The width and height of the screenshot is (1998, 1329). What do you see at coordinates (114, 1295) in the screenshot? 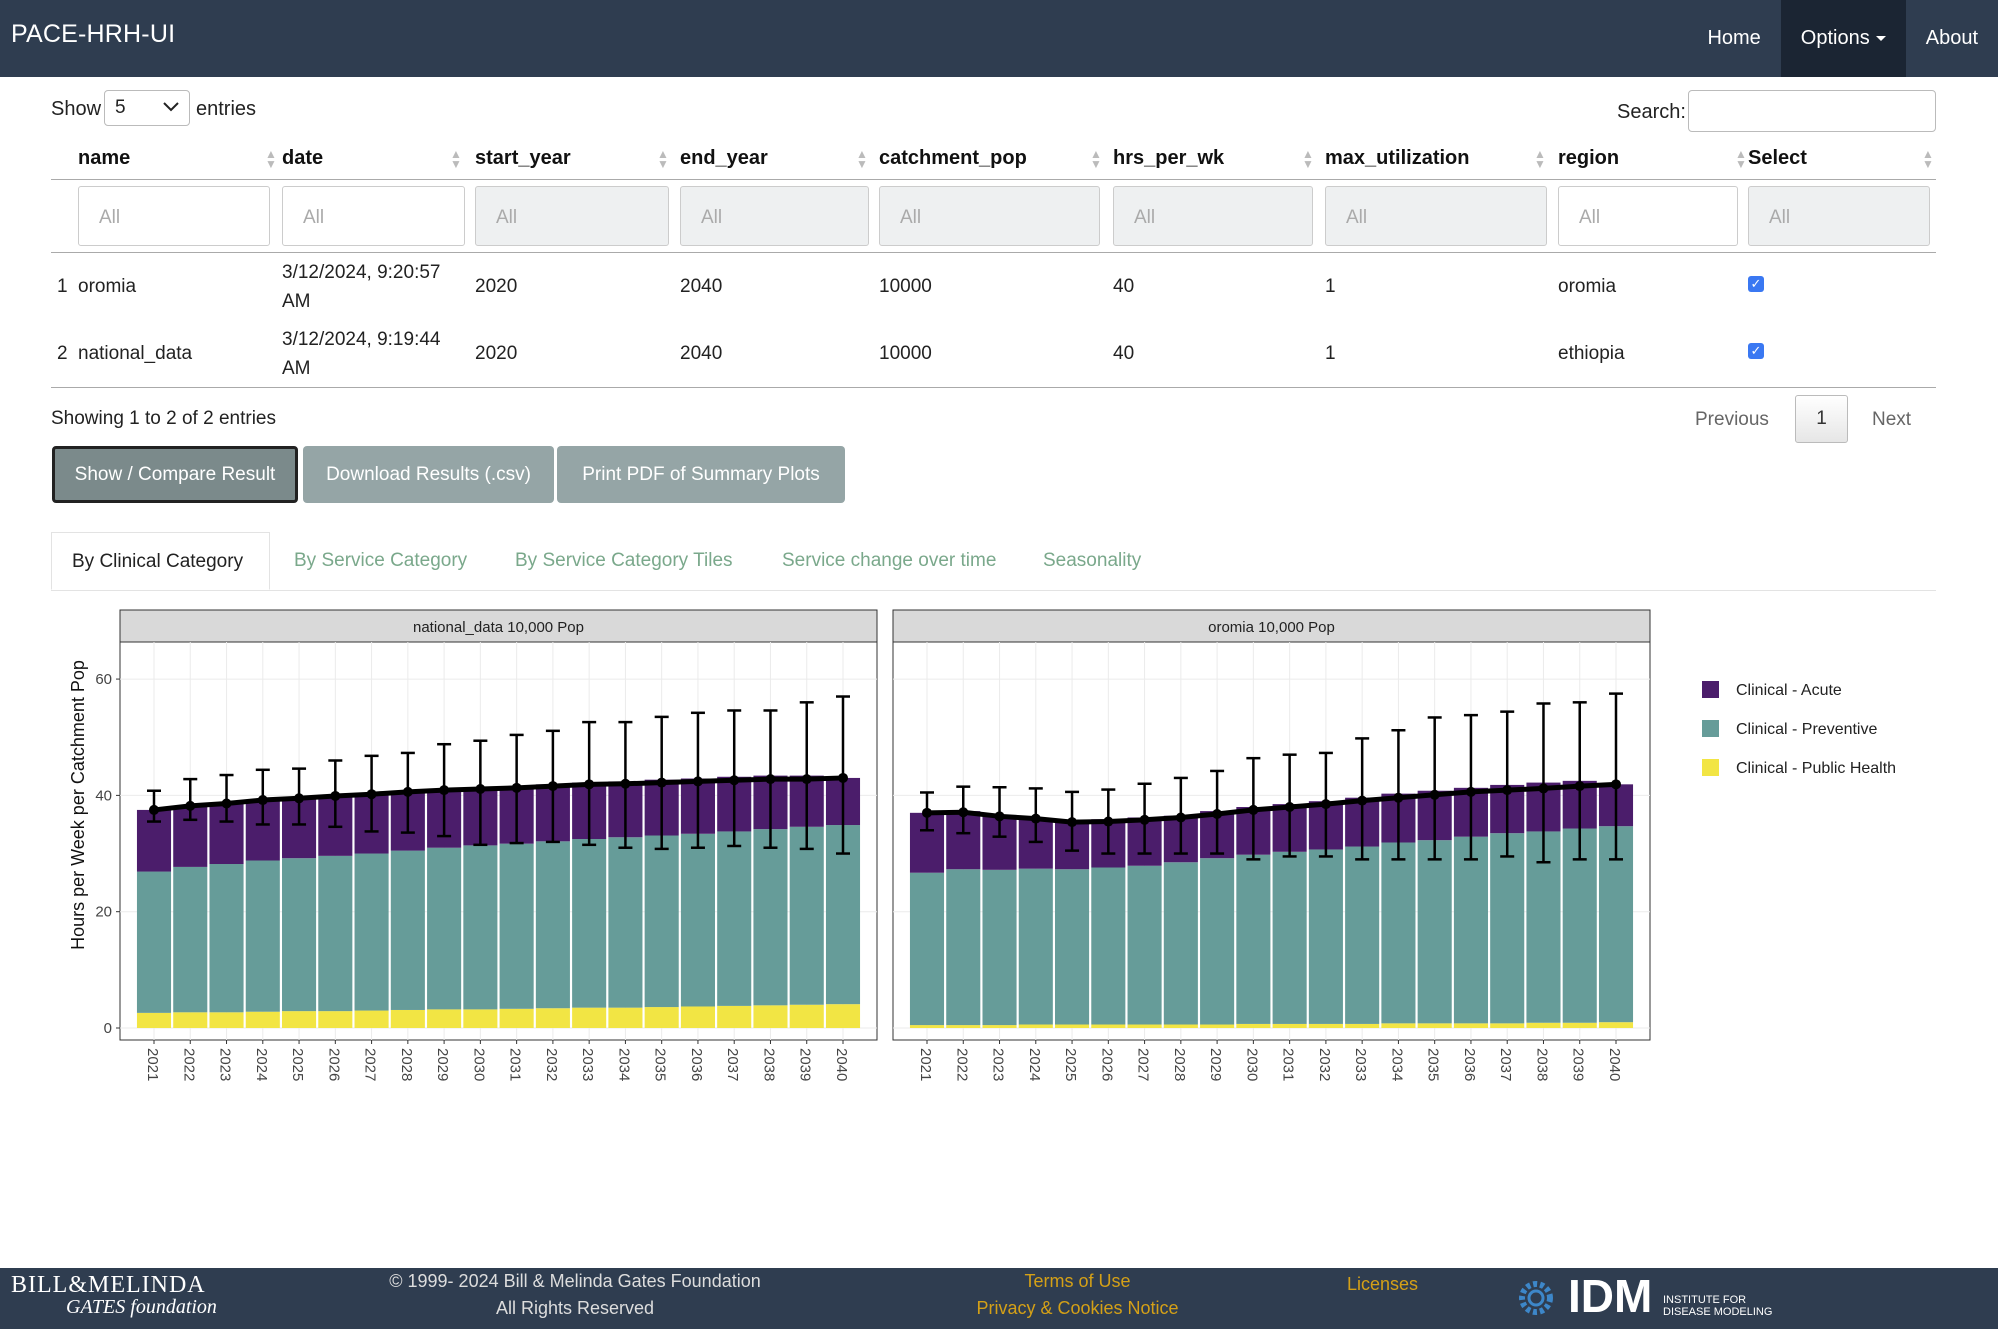
I see `gates-foundation-logo: BILL&MELINDA GATES foundation` at bounding box center [114, 1295].